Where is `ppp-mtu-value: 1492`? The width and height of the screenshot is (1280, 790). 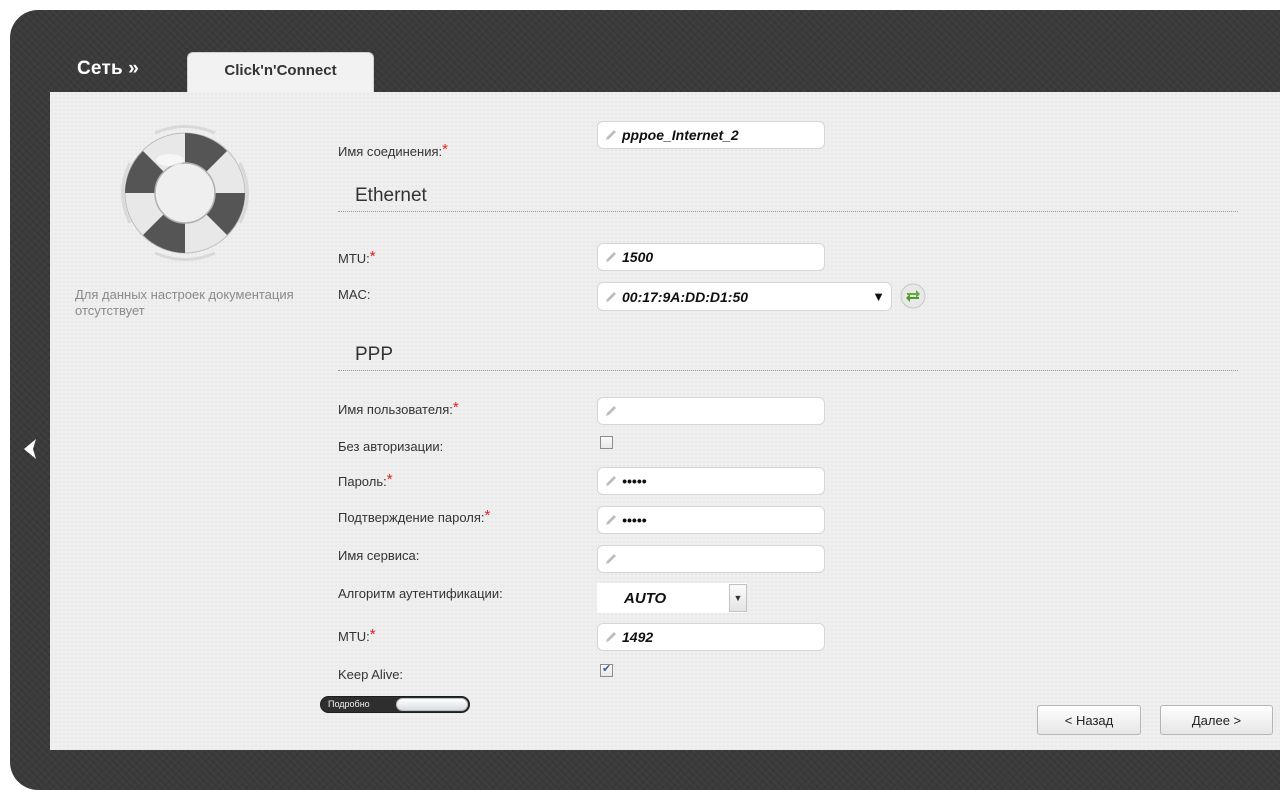
ppp-mtu-value: 1492 is located at coordinates (638, 637).